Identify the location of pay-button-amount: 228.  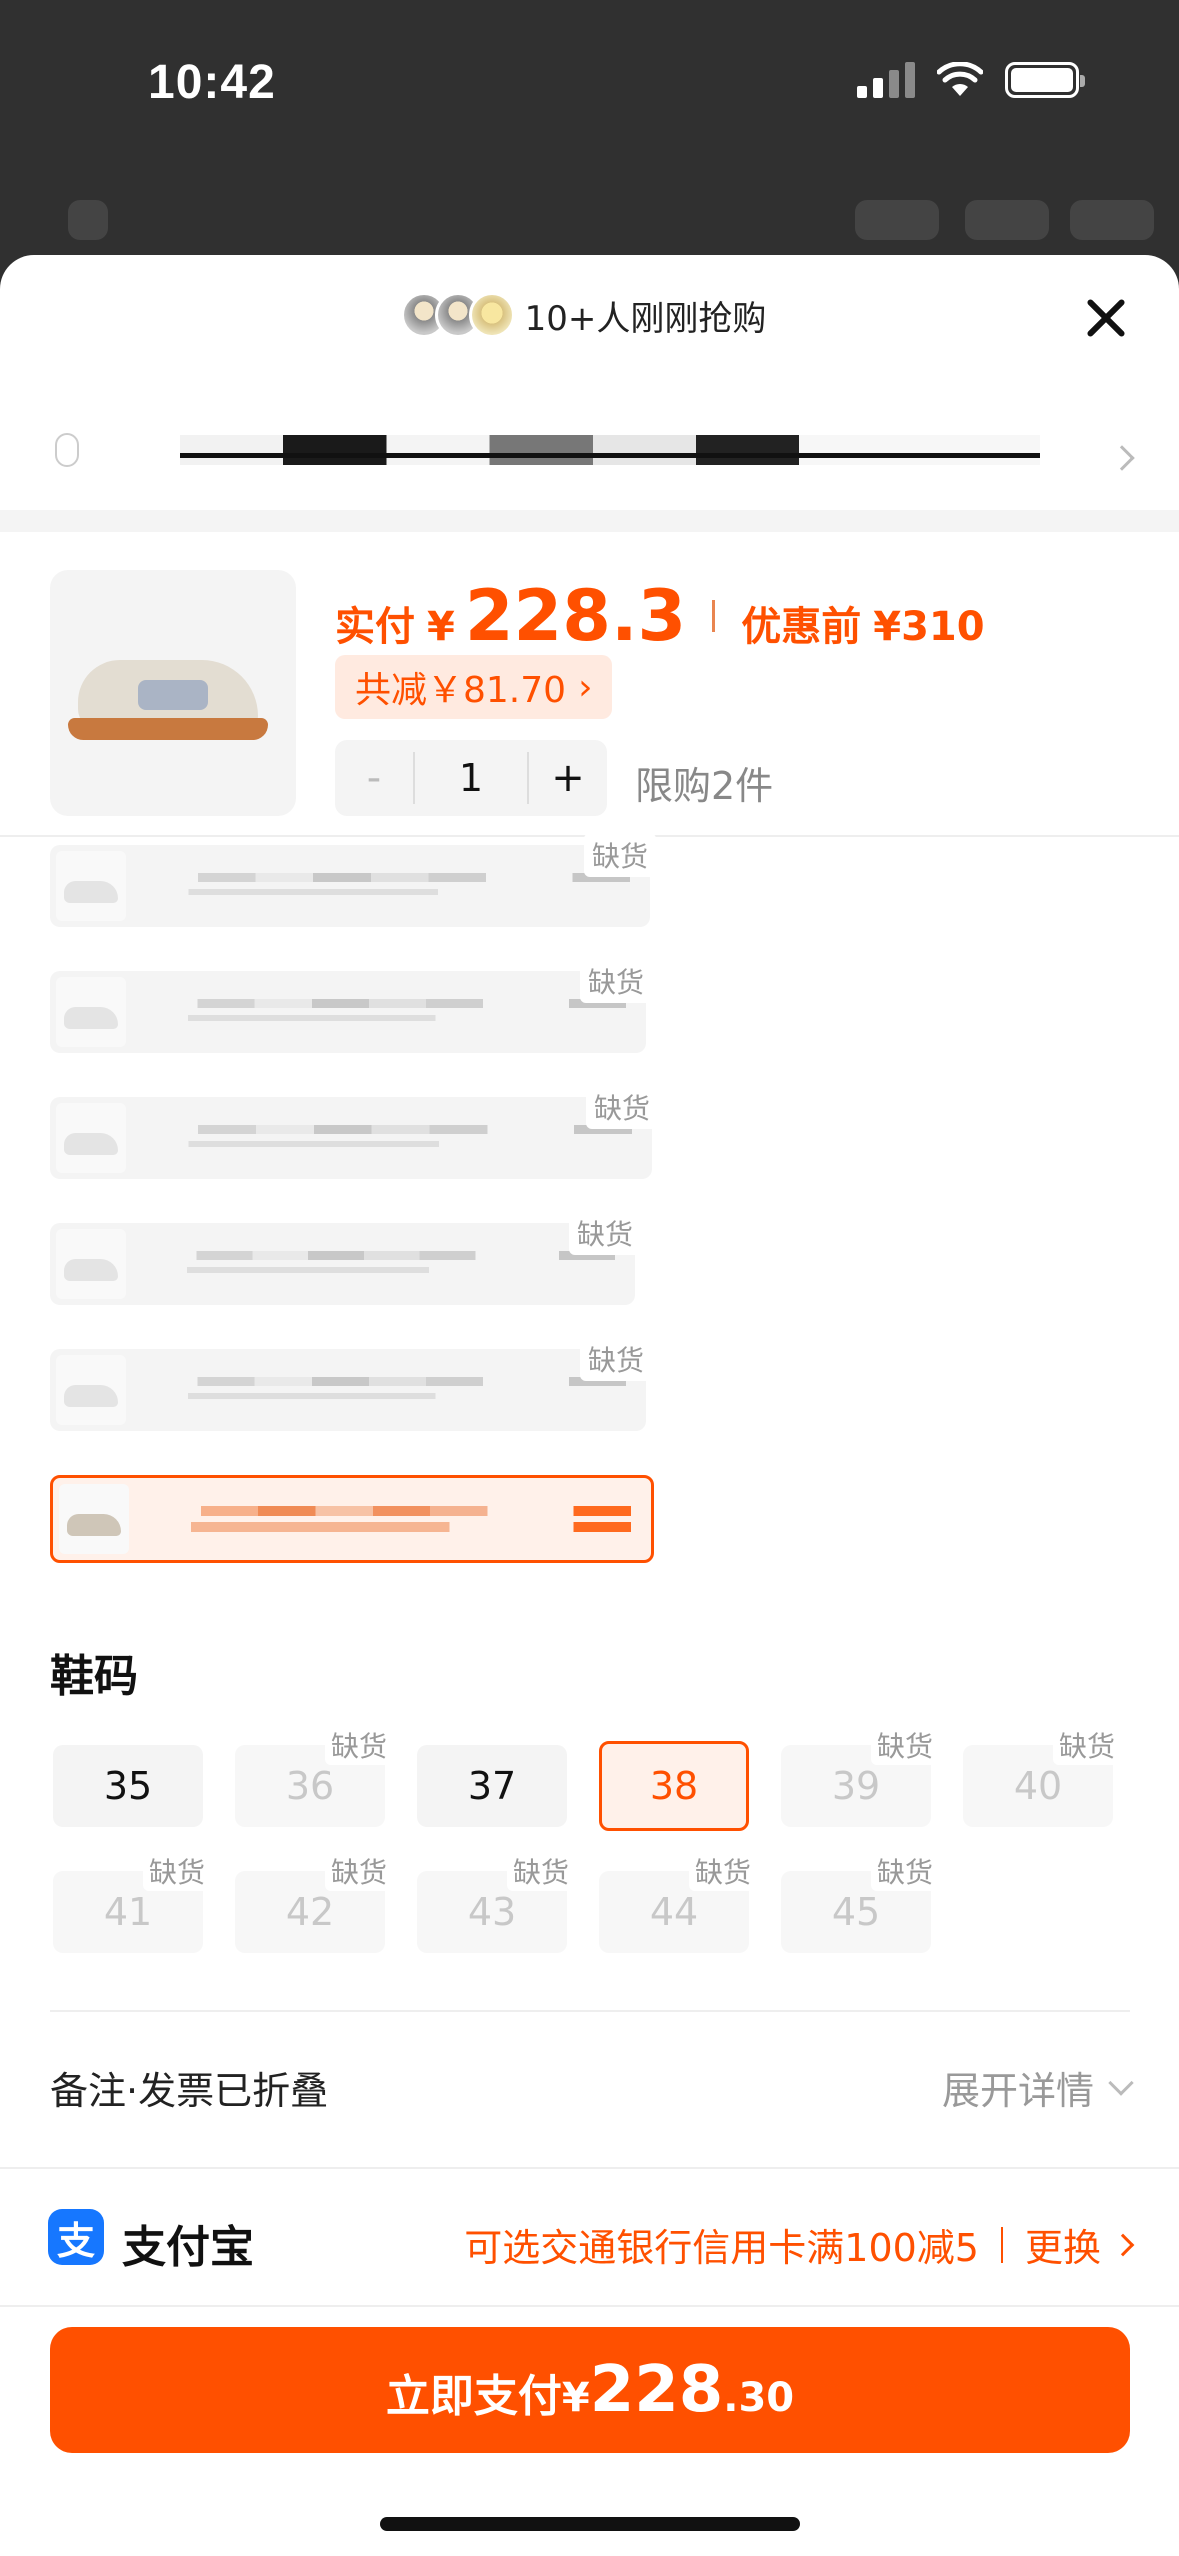
(656, 2390).